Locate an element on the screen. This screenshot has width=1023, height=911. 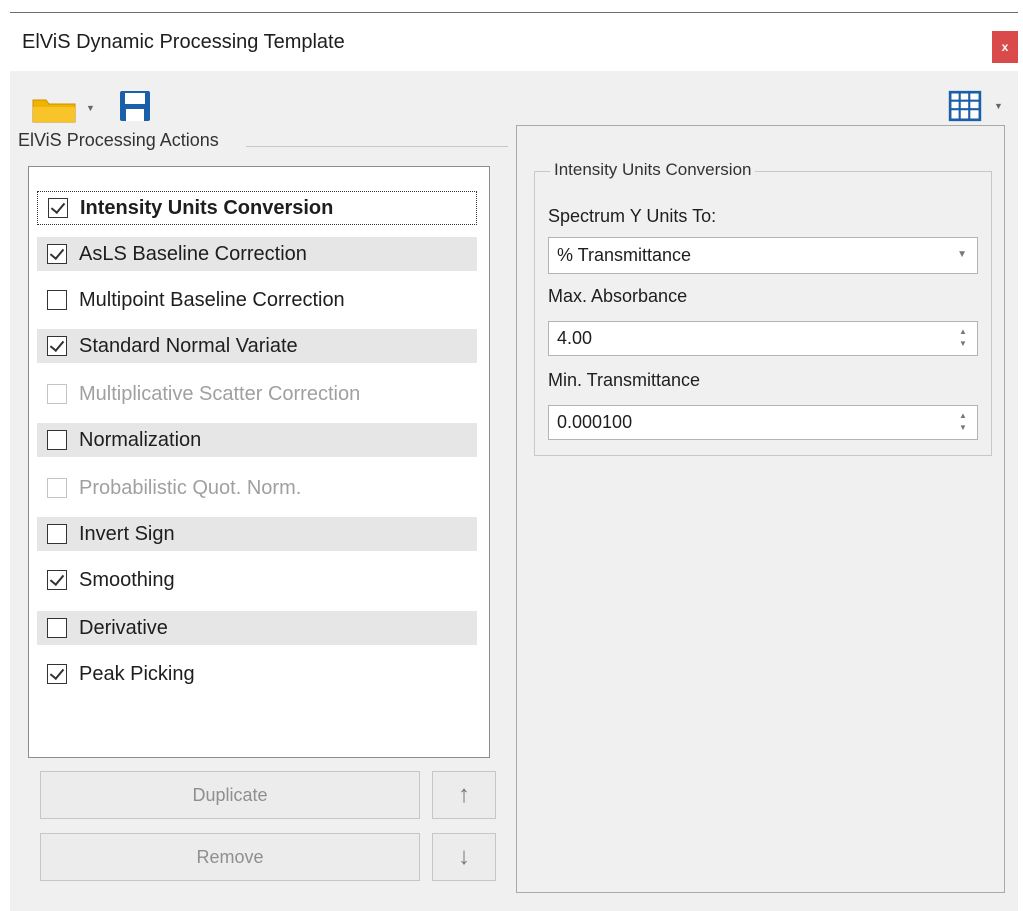
open-template-button: ▼ is located at coordinates (68, 106).